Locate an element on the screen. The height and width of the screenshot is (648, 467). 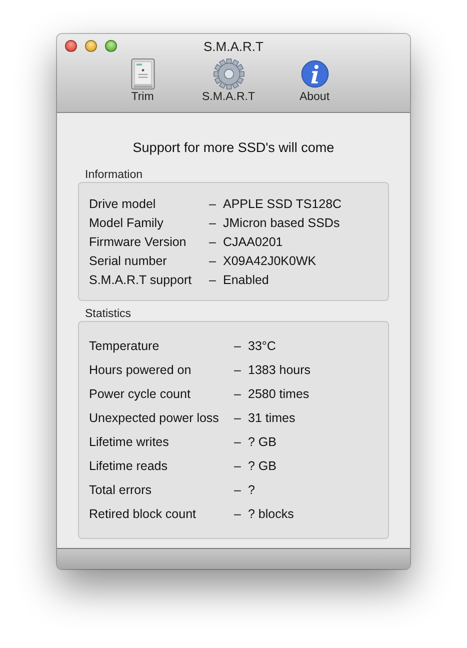
minimize-button is located at coordinates (91, 46).